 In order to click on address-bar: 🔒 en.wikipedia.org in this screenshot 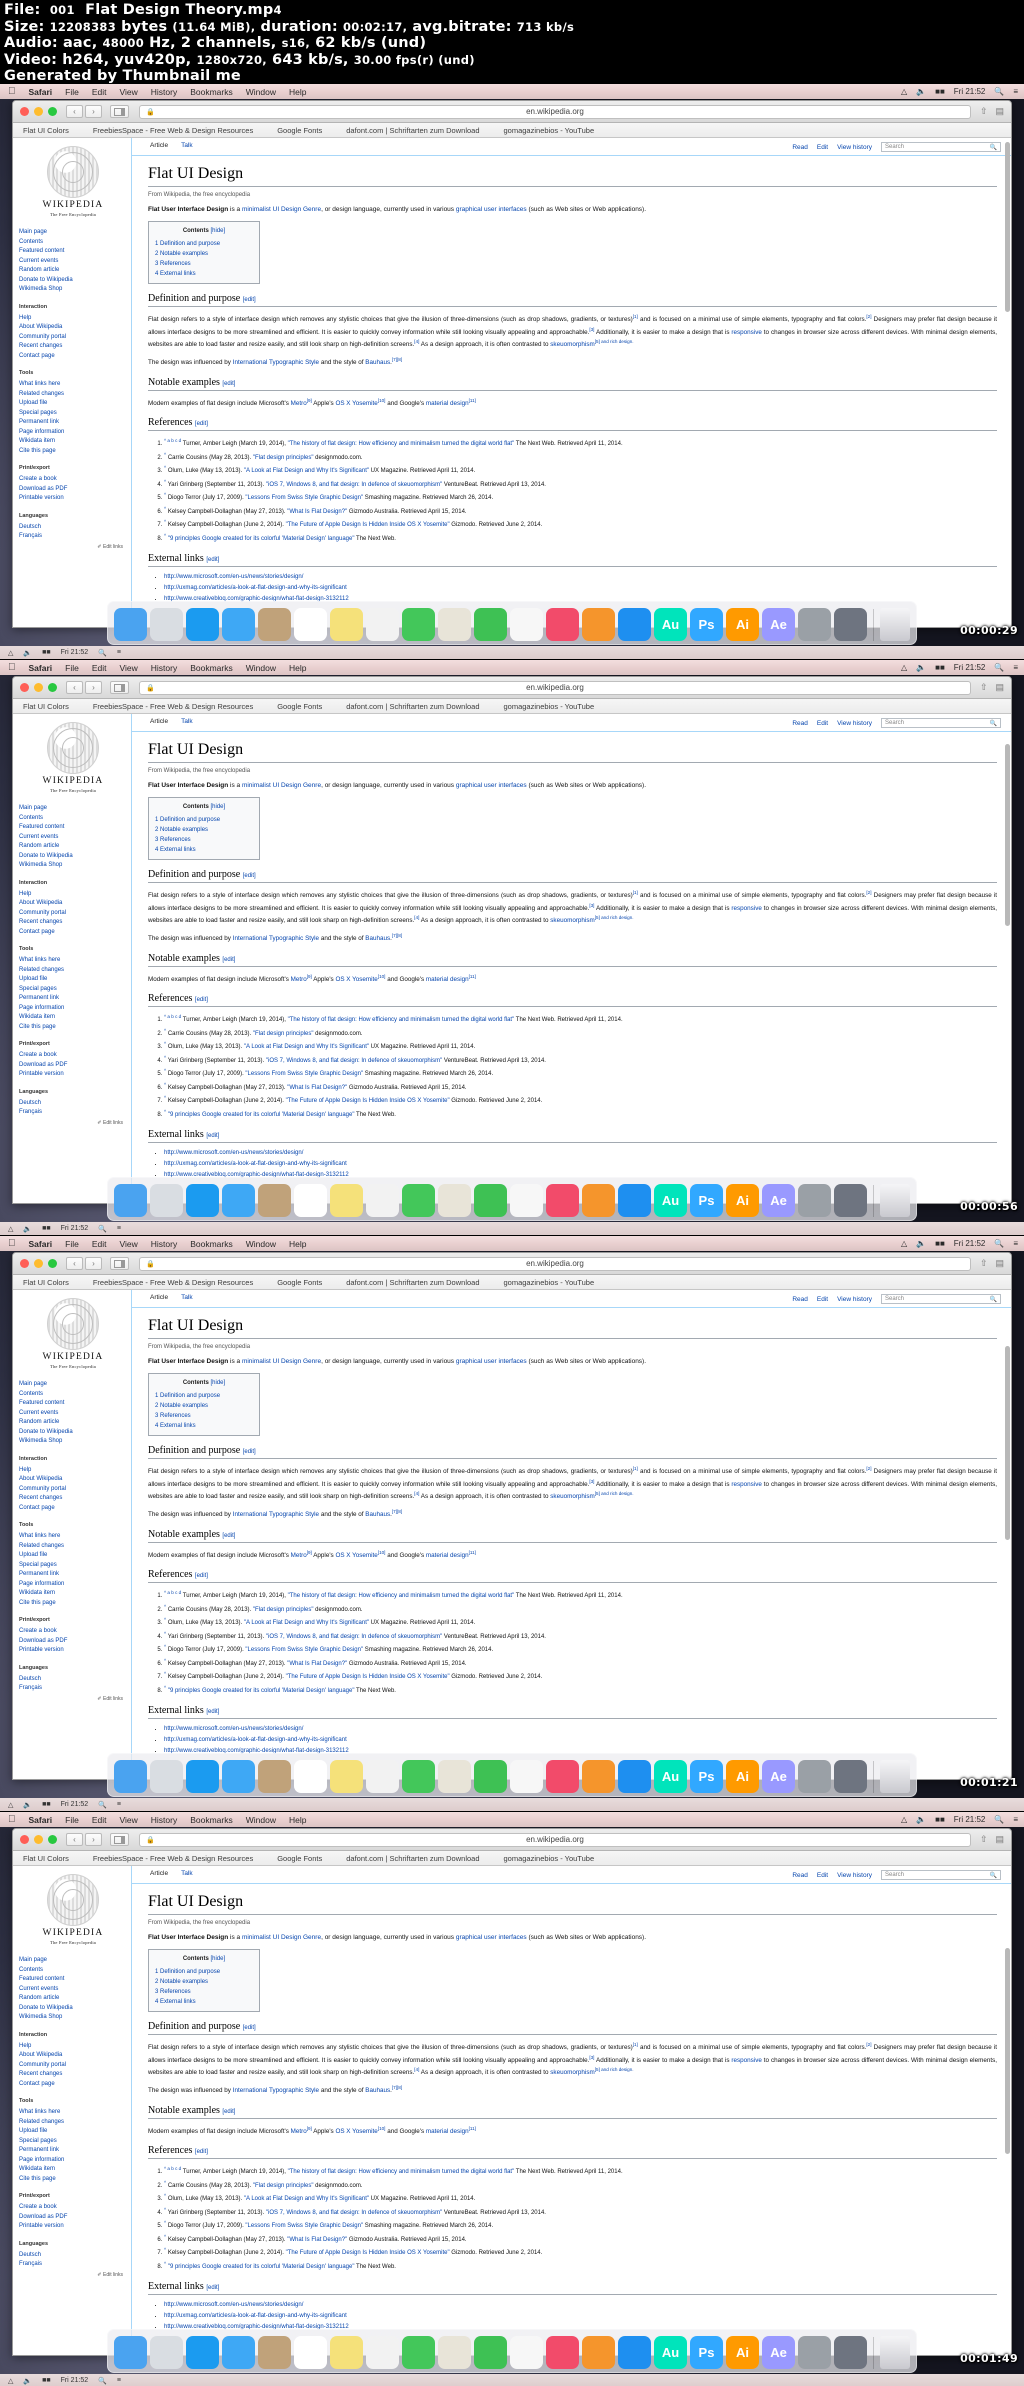, I will do `click(555, 1263)`.